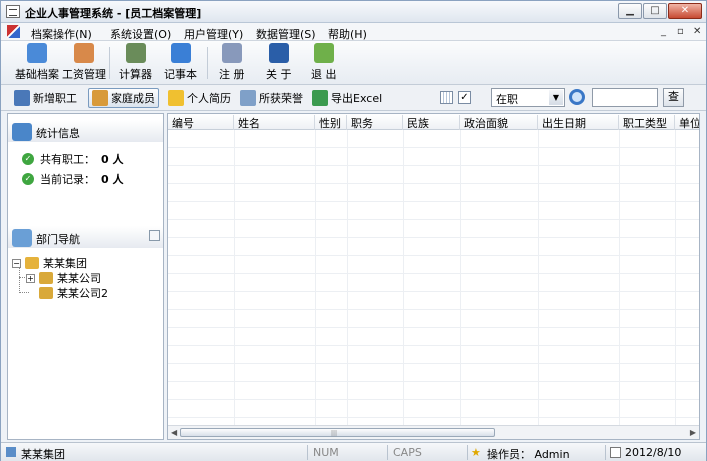 Image resolution: width=707 pixels, height=461 pixels. Describe the element at coordinates (286, 34) in the screenshot. I see `menu-data-management: 数据管理(S)` at that location.